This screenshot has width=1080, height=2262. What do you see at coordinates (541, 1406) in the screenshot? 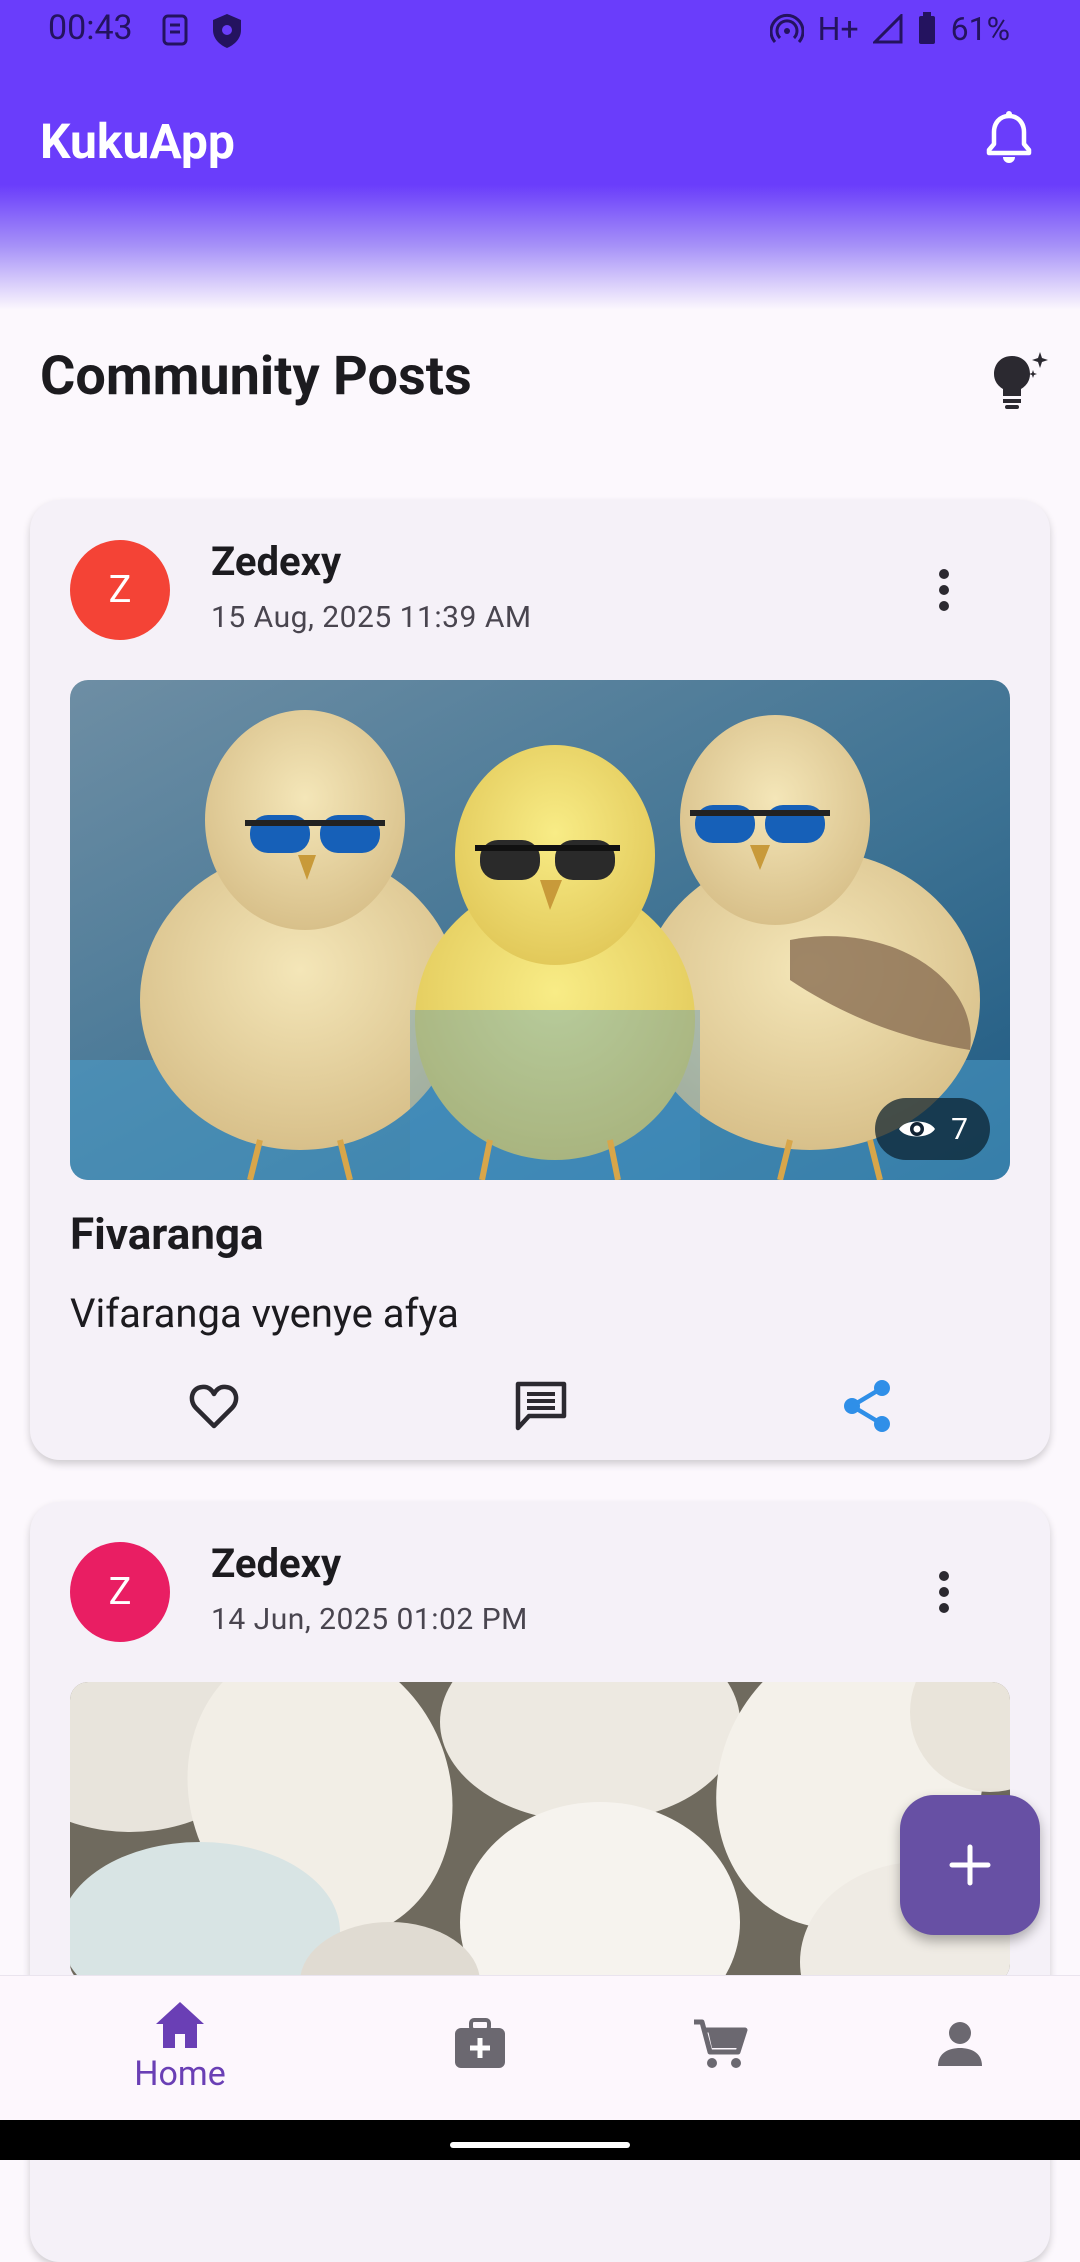
I see `comment-icon` at bounding box center [541, 1406].